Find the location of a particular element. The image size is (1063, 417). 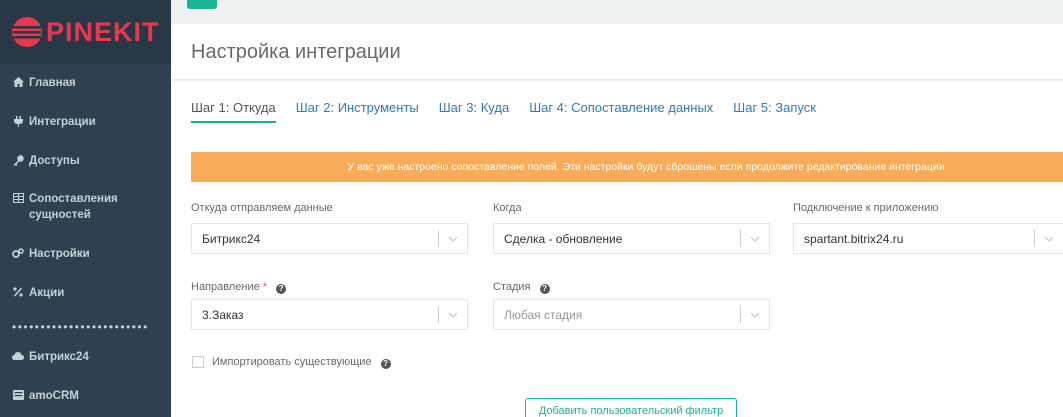

sidebar-item-label: amoCRM is located at coordinates (54, 396).